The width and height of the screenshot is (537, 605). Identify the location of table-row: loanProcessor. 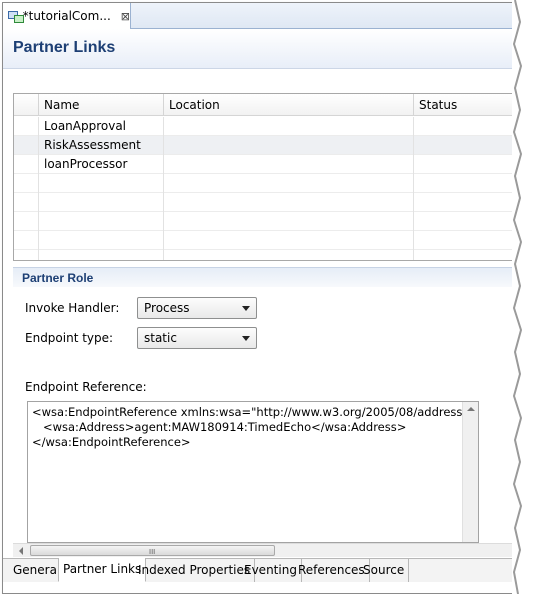
(263, 164).